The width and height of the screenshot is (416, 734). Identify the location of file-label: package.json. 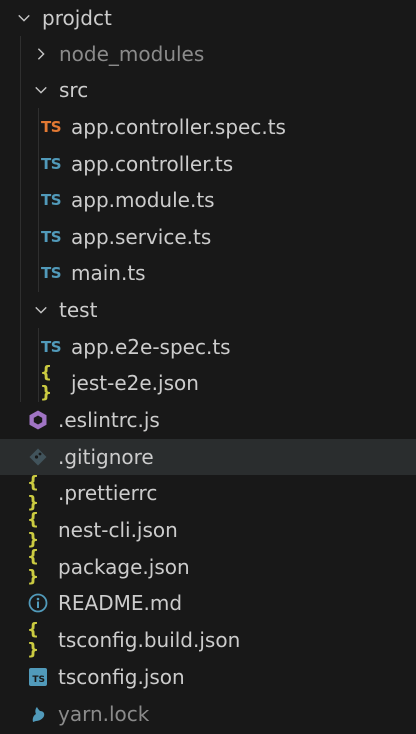
(124, 567).